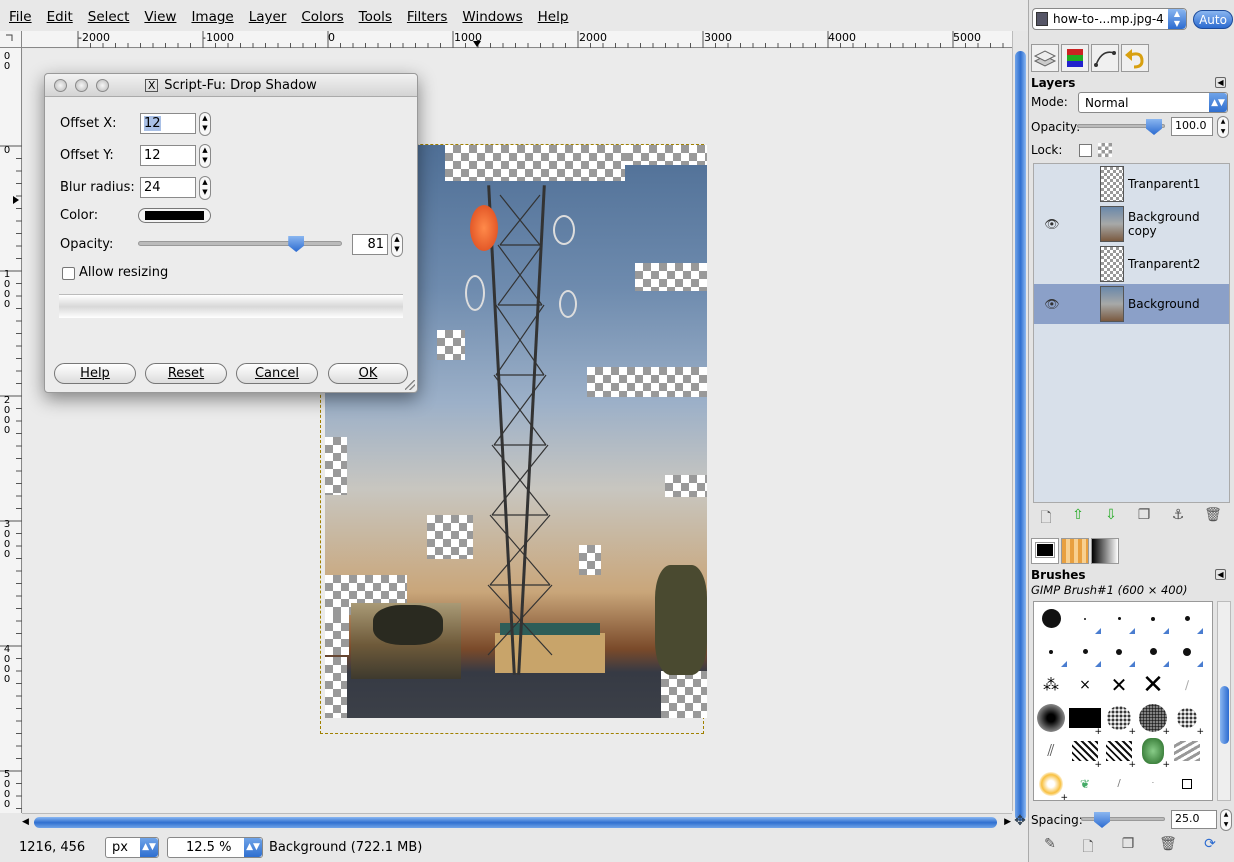 The width and height of the screenshot is (1234, 862). Describe the element at coordinates (11, 430) in the screenshot. I see `vertical-ruler: 00 0 1000 2000 3000 4000 5000` at that location.